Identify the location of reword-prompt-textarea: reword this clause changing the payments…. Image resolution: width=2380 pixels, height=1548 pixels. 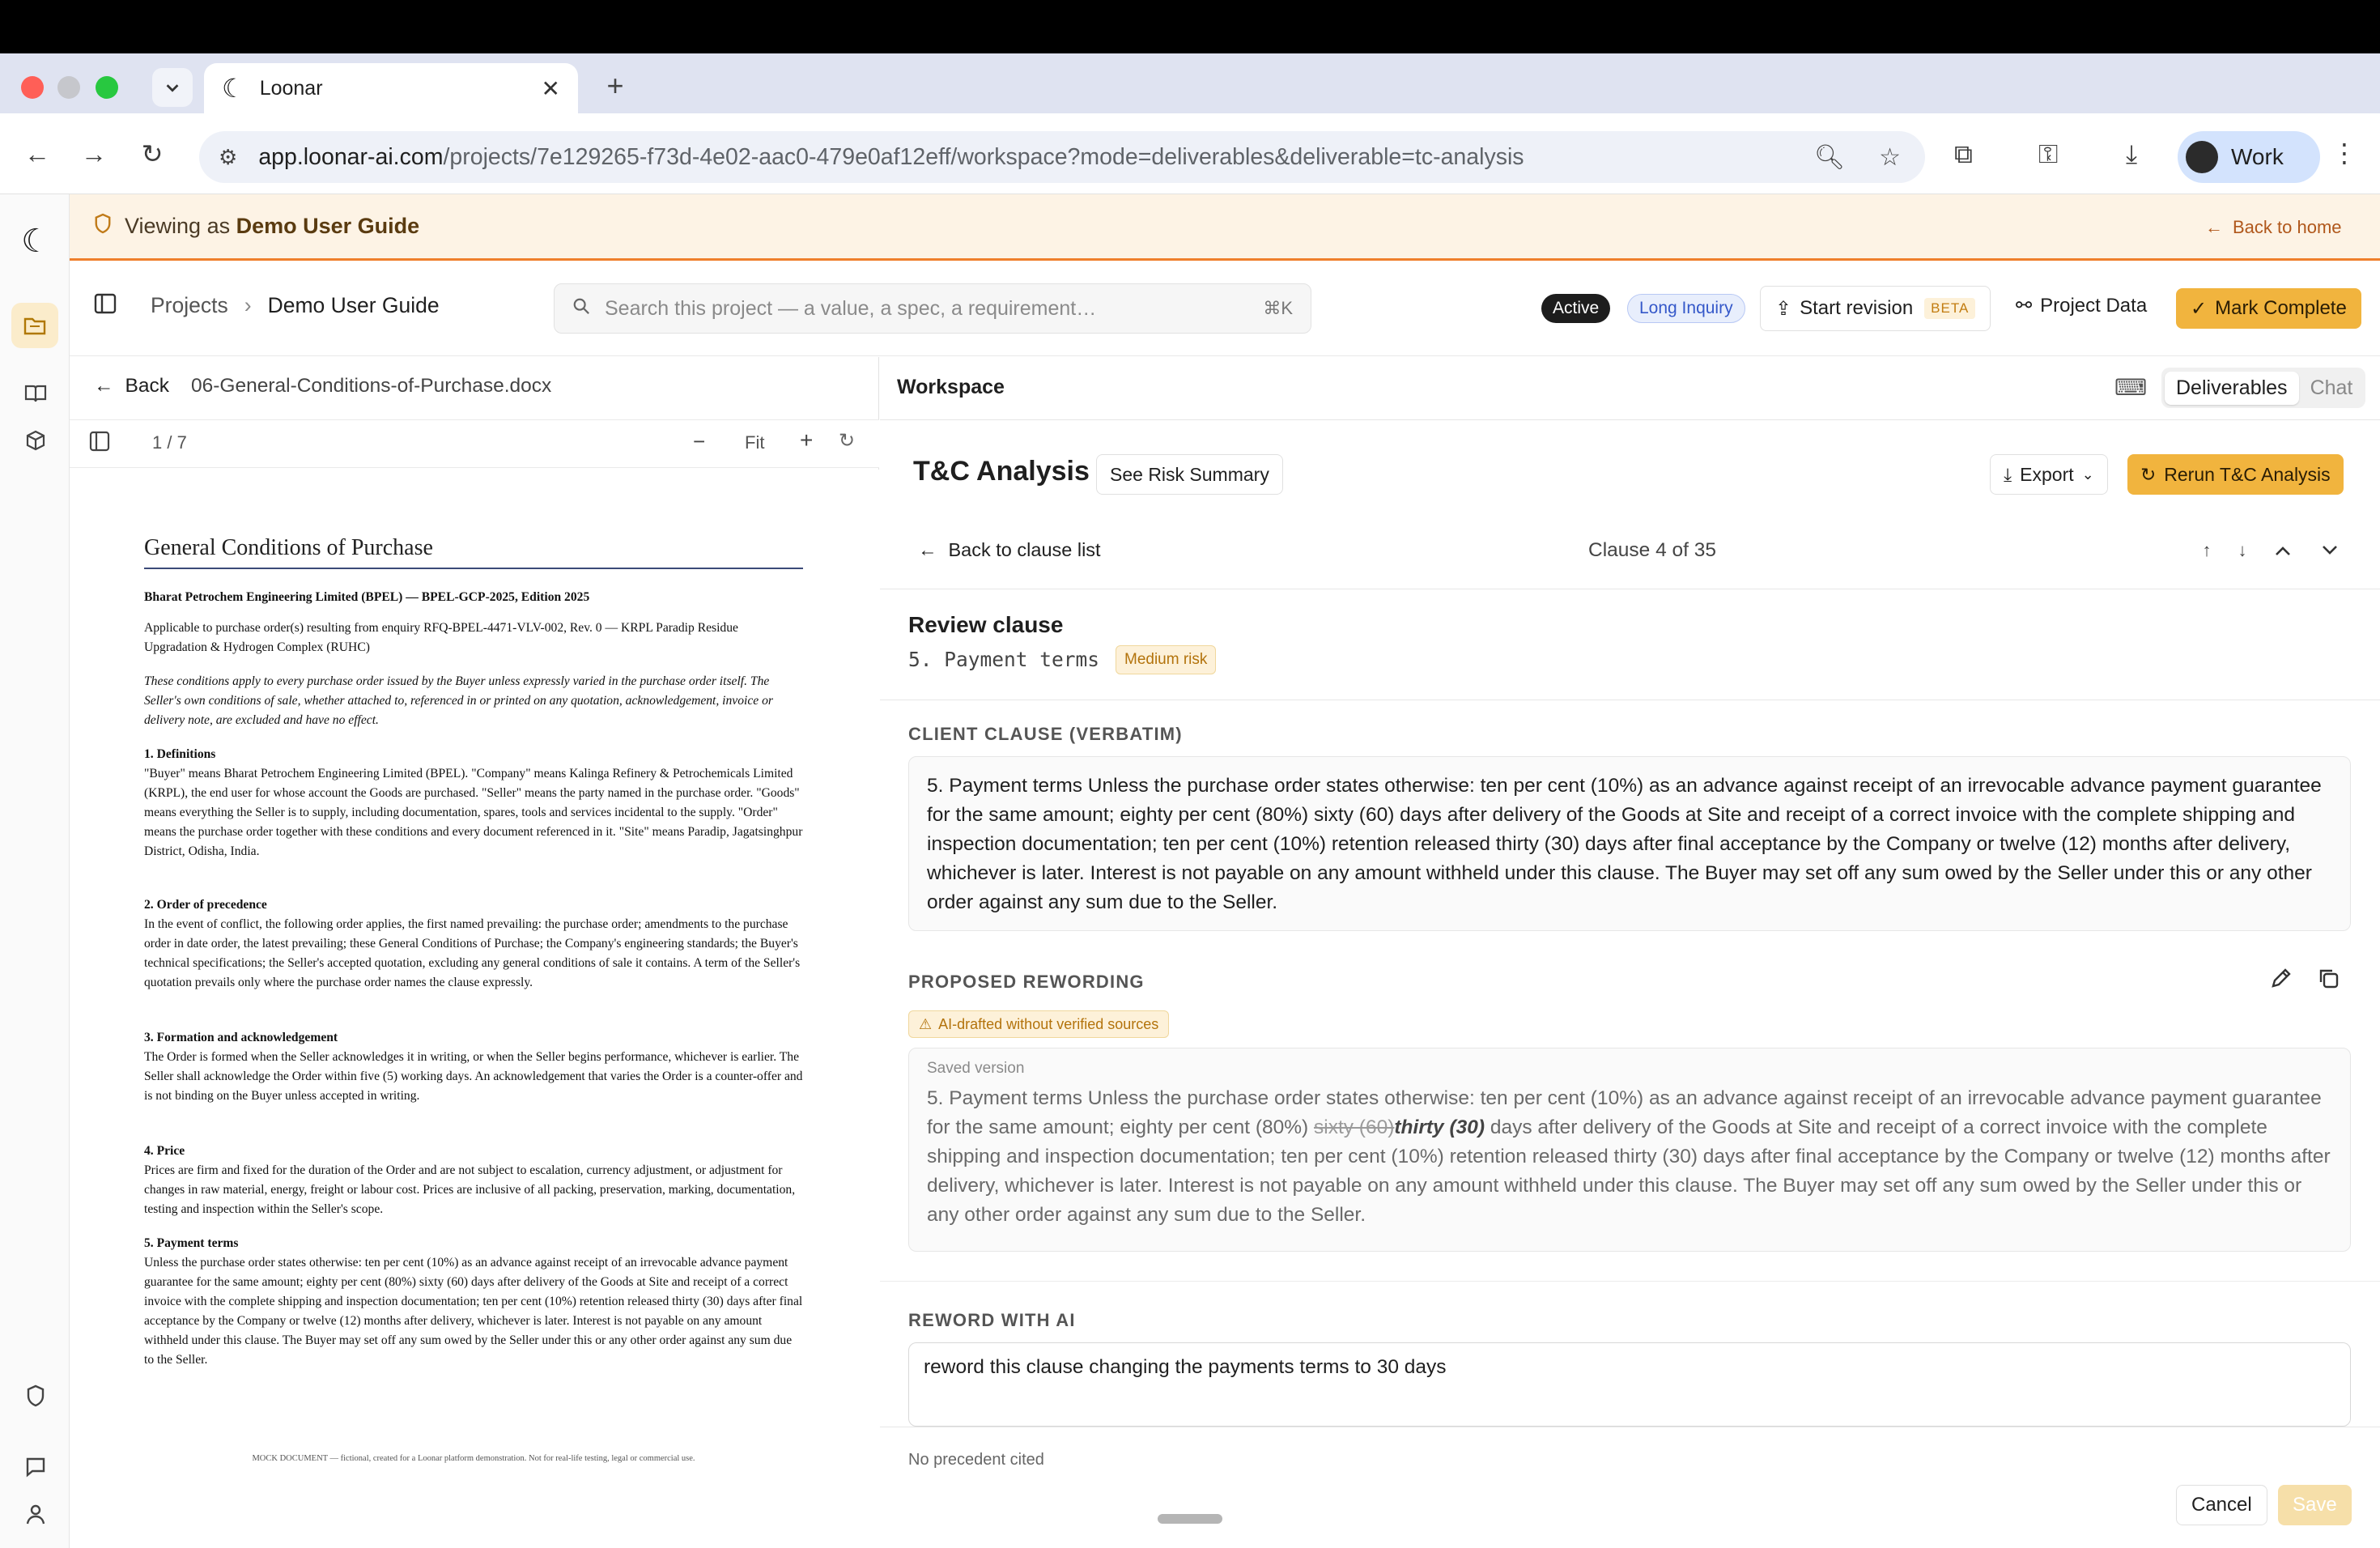
(1629, 1384).